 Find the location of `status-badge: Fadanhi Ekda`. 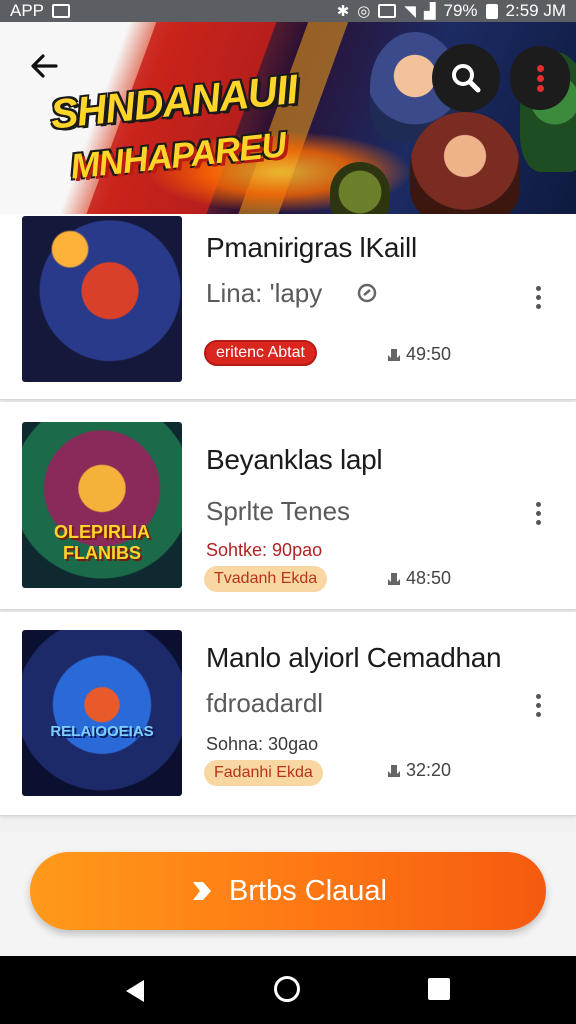

status-badge: Fadanhi Ekda is located at coordinates (263, 773).